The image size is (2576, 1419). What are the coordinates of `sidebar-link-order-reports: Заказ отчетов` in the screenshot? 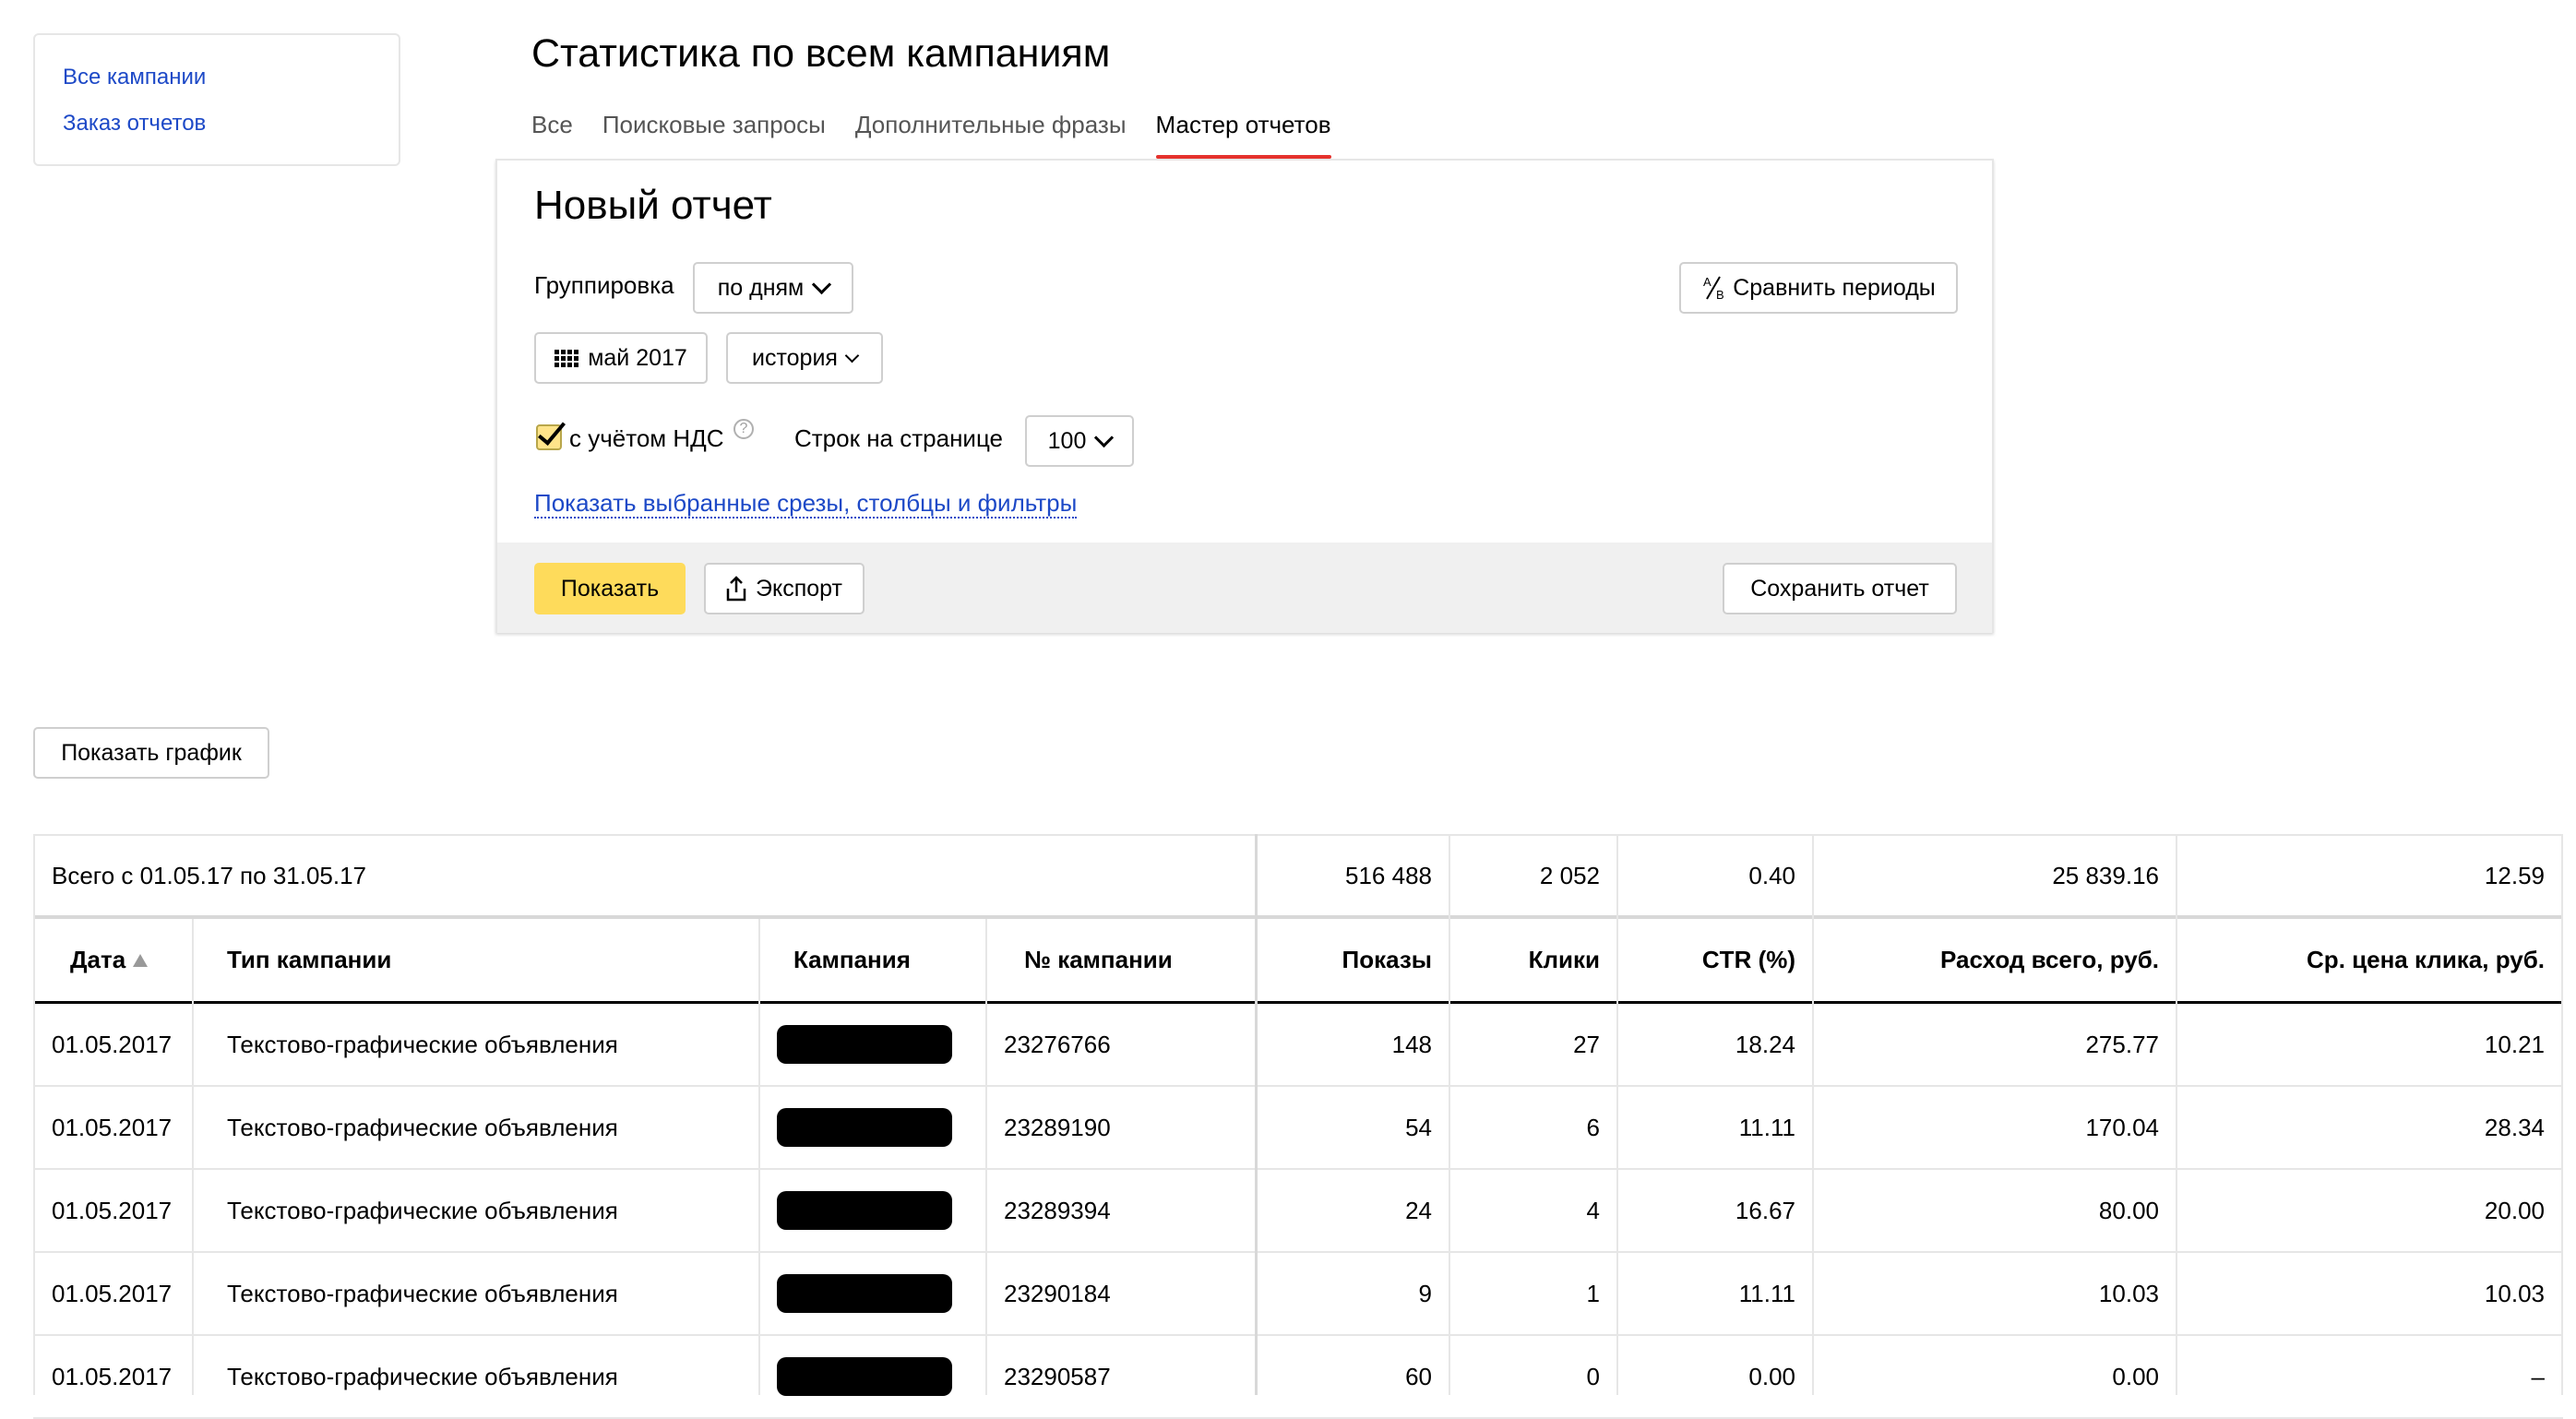 It's located at (134, 124).